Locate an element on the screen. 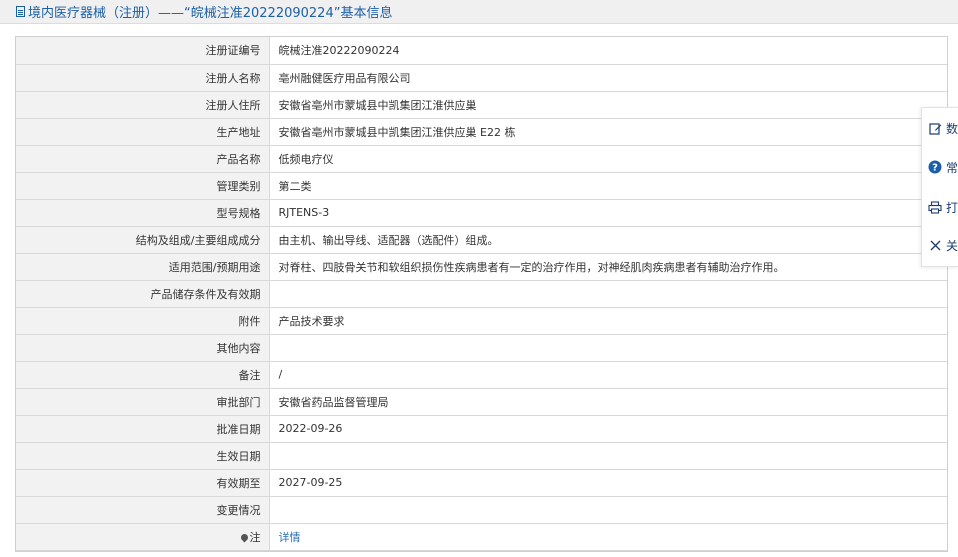 This screenshot has width=958, height=557. side-item-data: 数 is located at coordinates (943, 128).